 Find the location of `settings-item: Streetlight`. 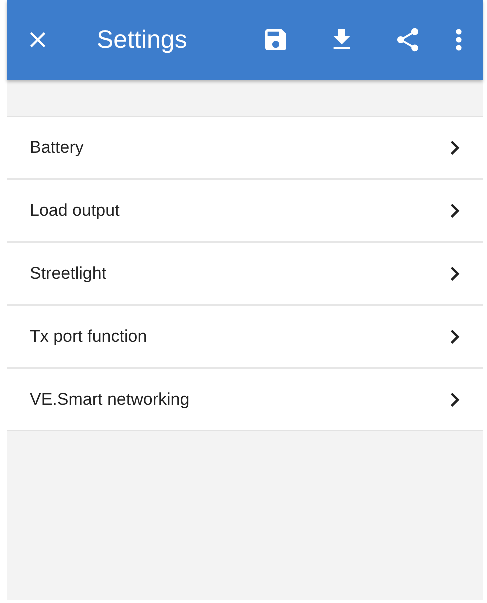

settings-item: Streetlight is located at coordinates (245, 274).